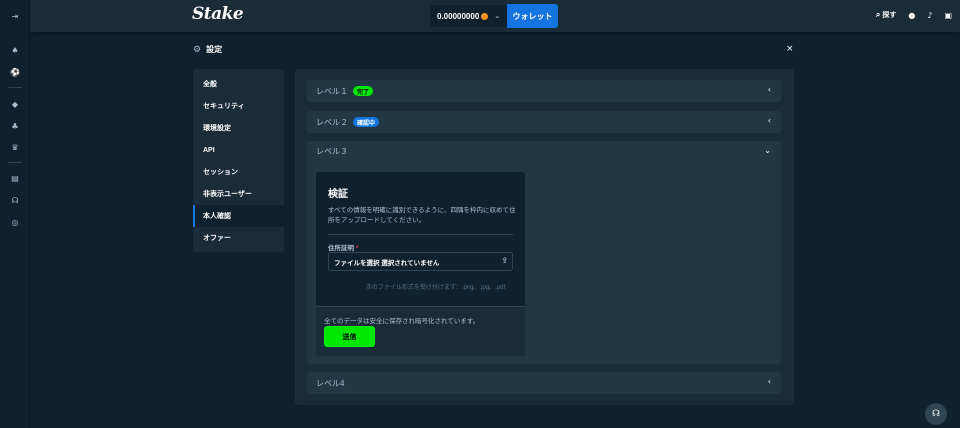  Describe the element at coordinates (349, 336) in the screenshot. I see `submit-button: 送信` at that location.